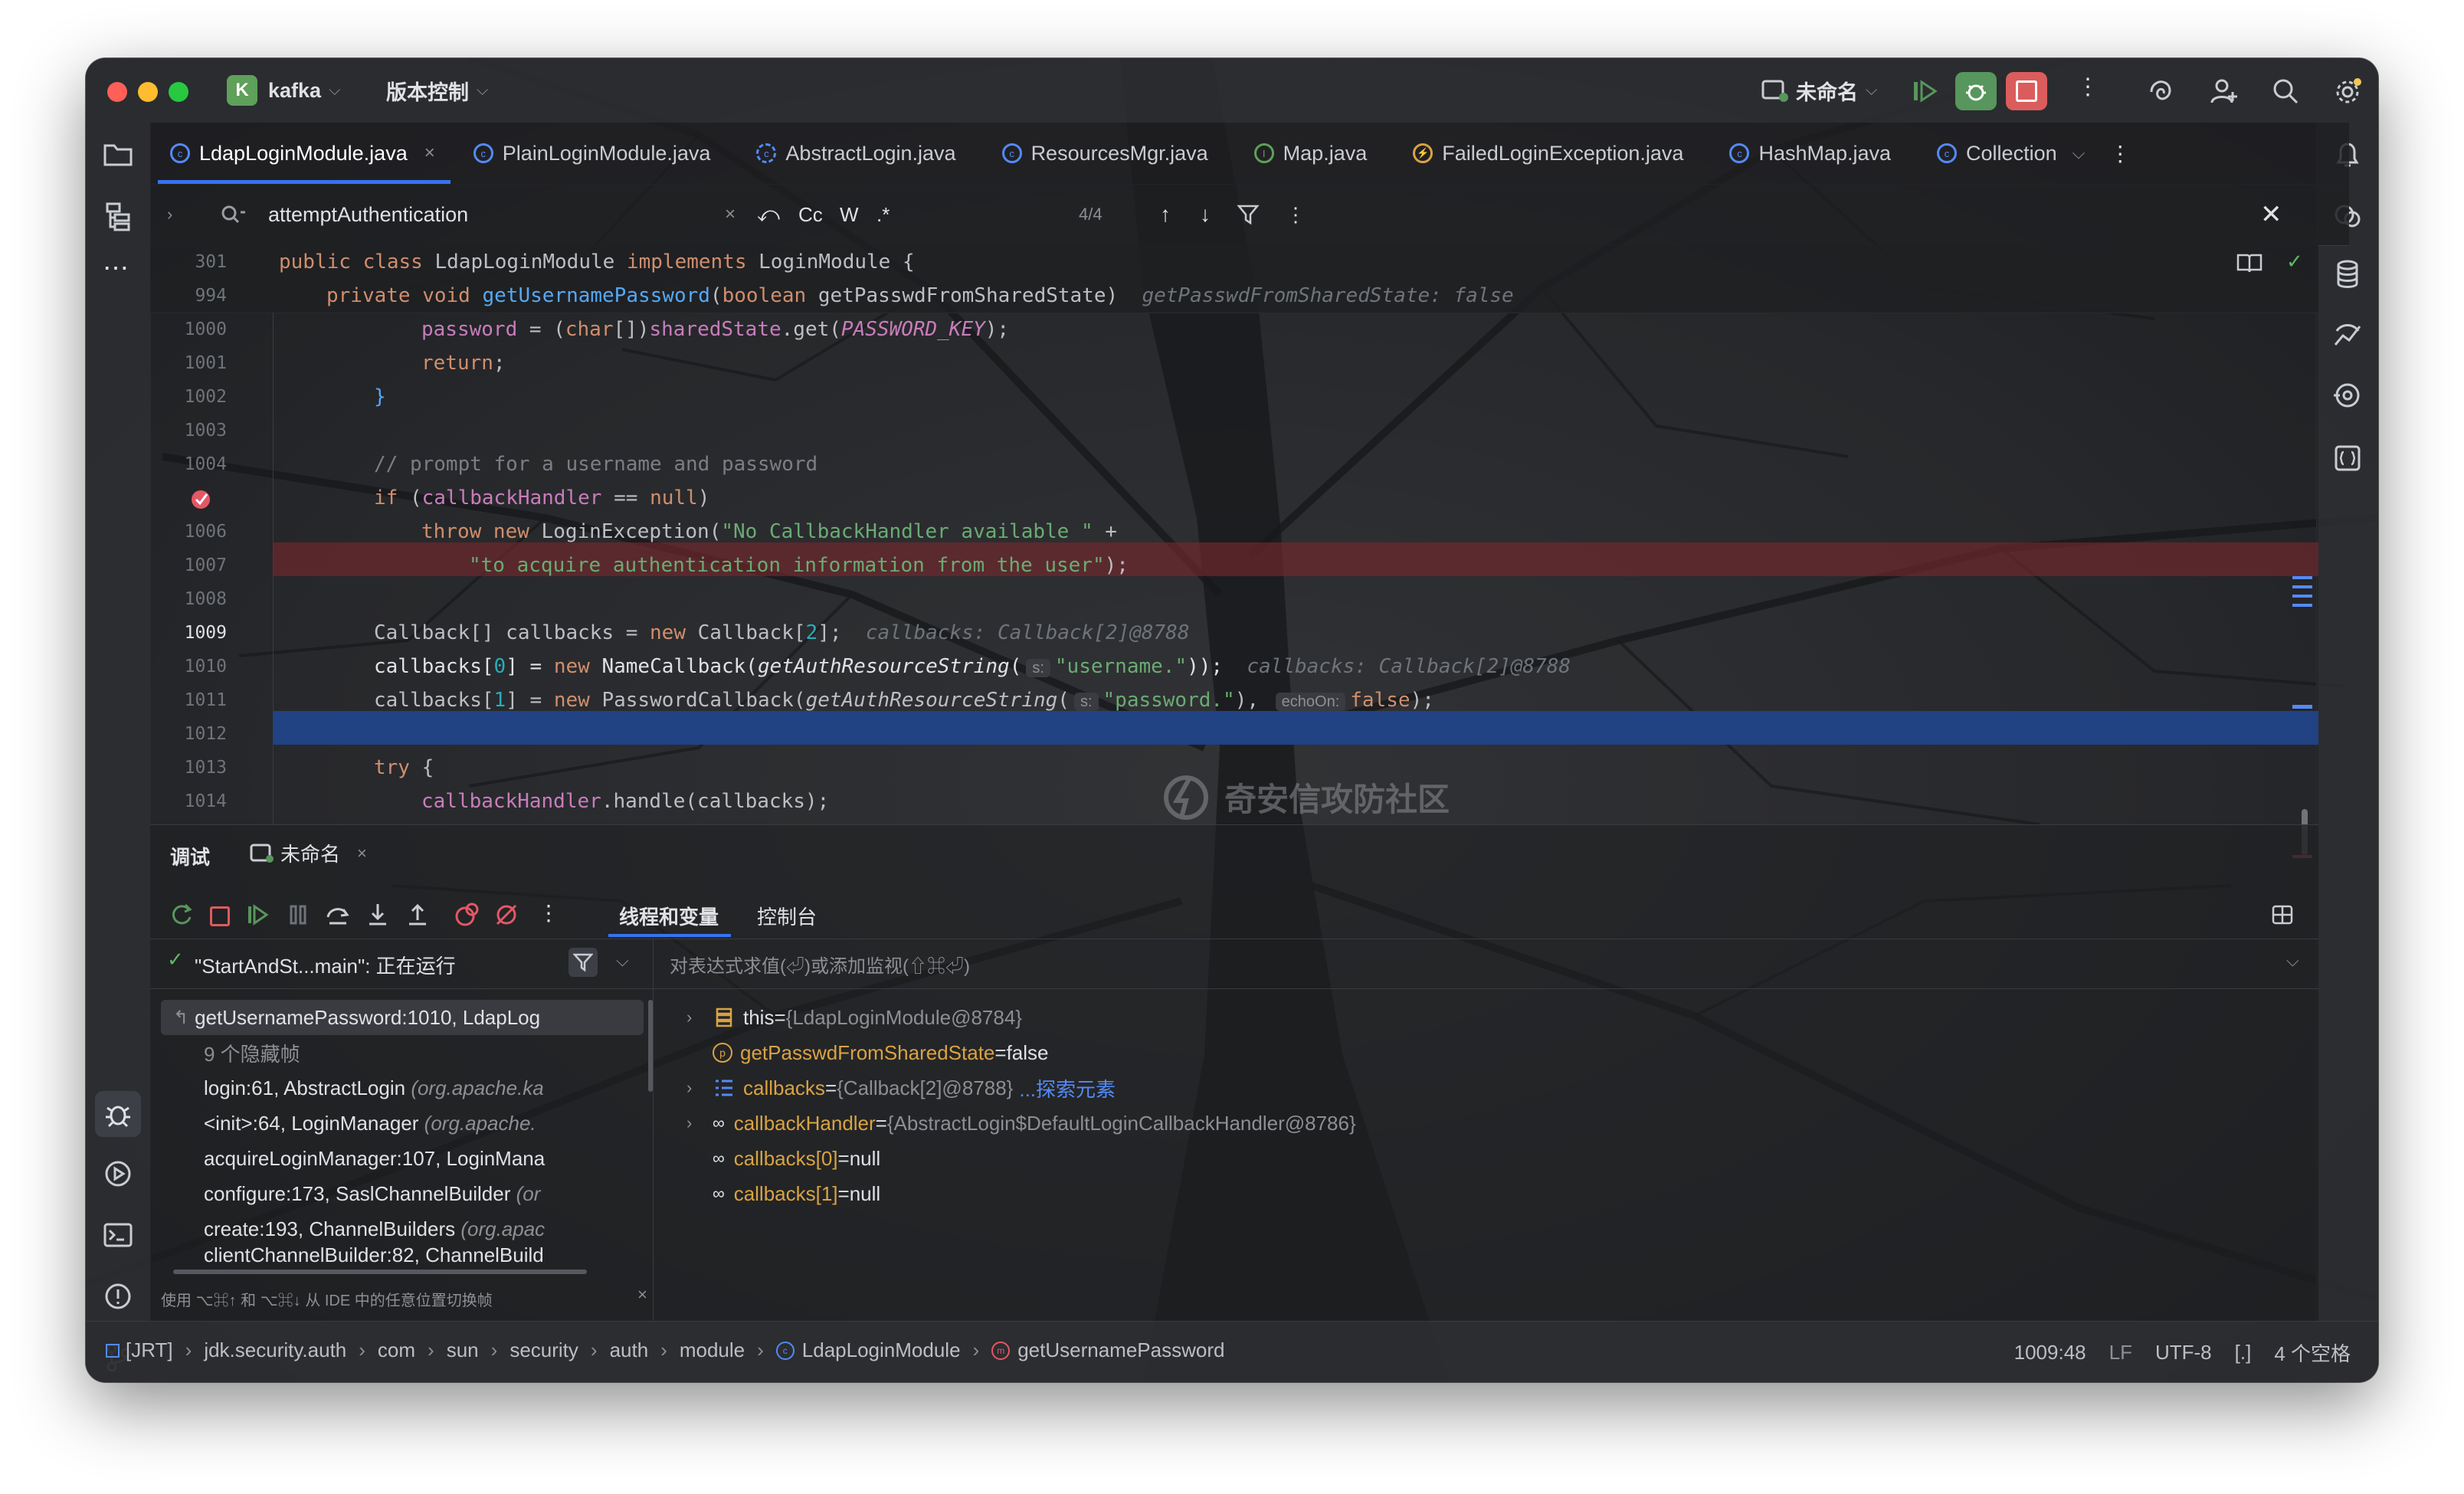  What do you see at coordinates (1248, 214) in the screenshot?
I see `filter-icon` at bounding box center [1248, 214].